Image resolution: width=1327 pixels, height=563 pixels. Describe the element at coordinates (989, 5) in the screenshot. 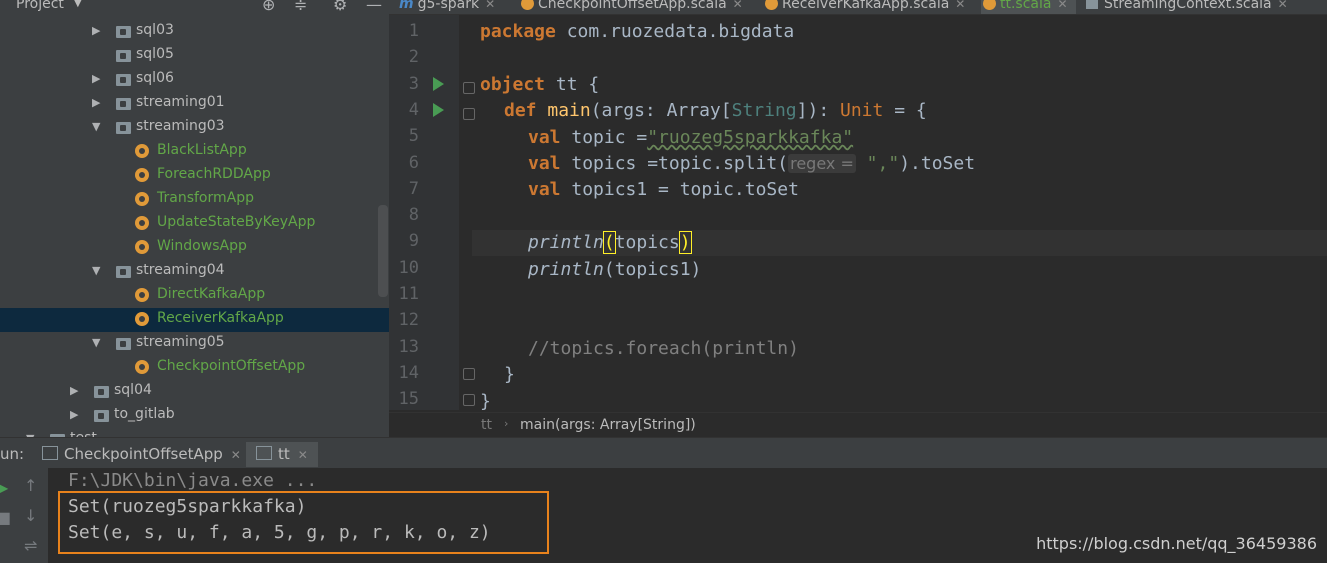

I see `object-icon` at that location.